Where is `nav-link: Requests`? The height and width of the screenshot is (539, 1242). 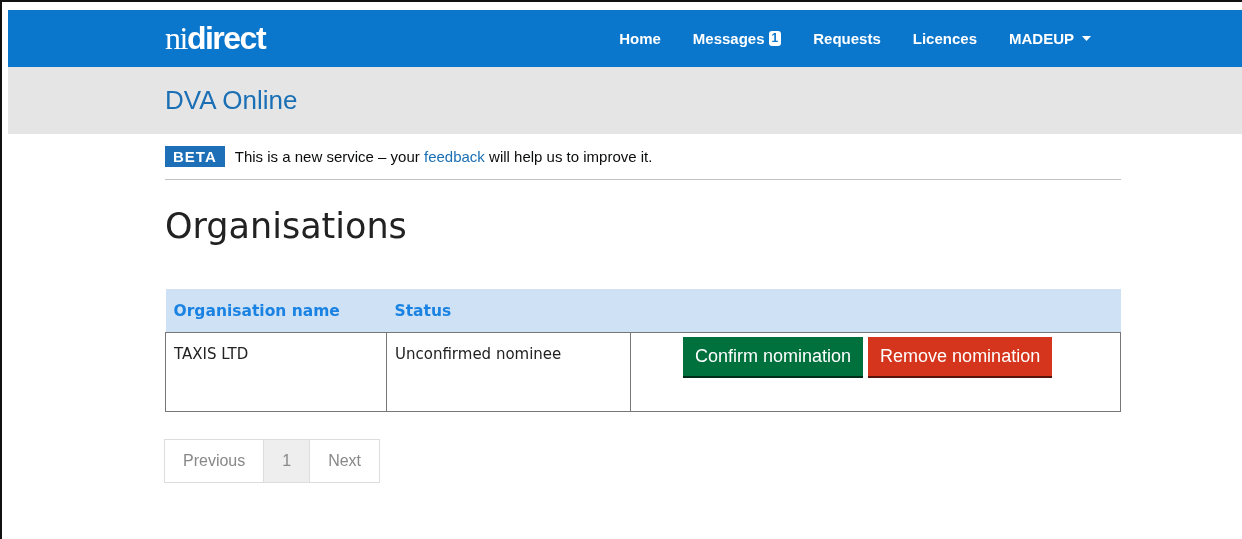 nav-link: Requests is located at coordinates (847, 38).